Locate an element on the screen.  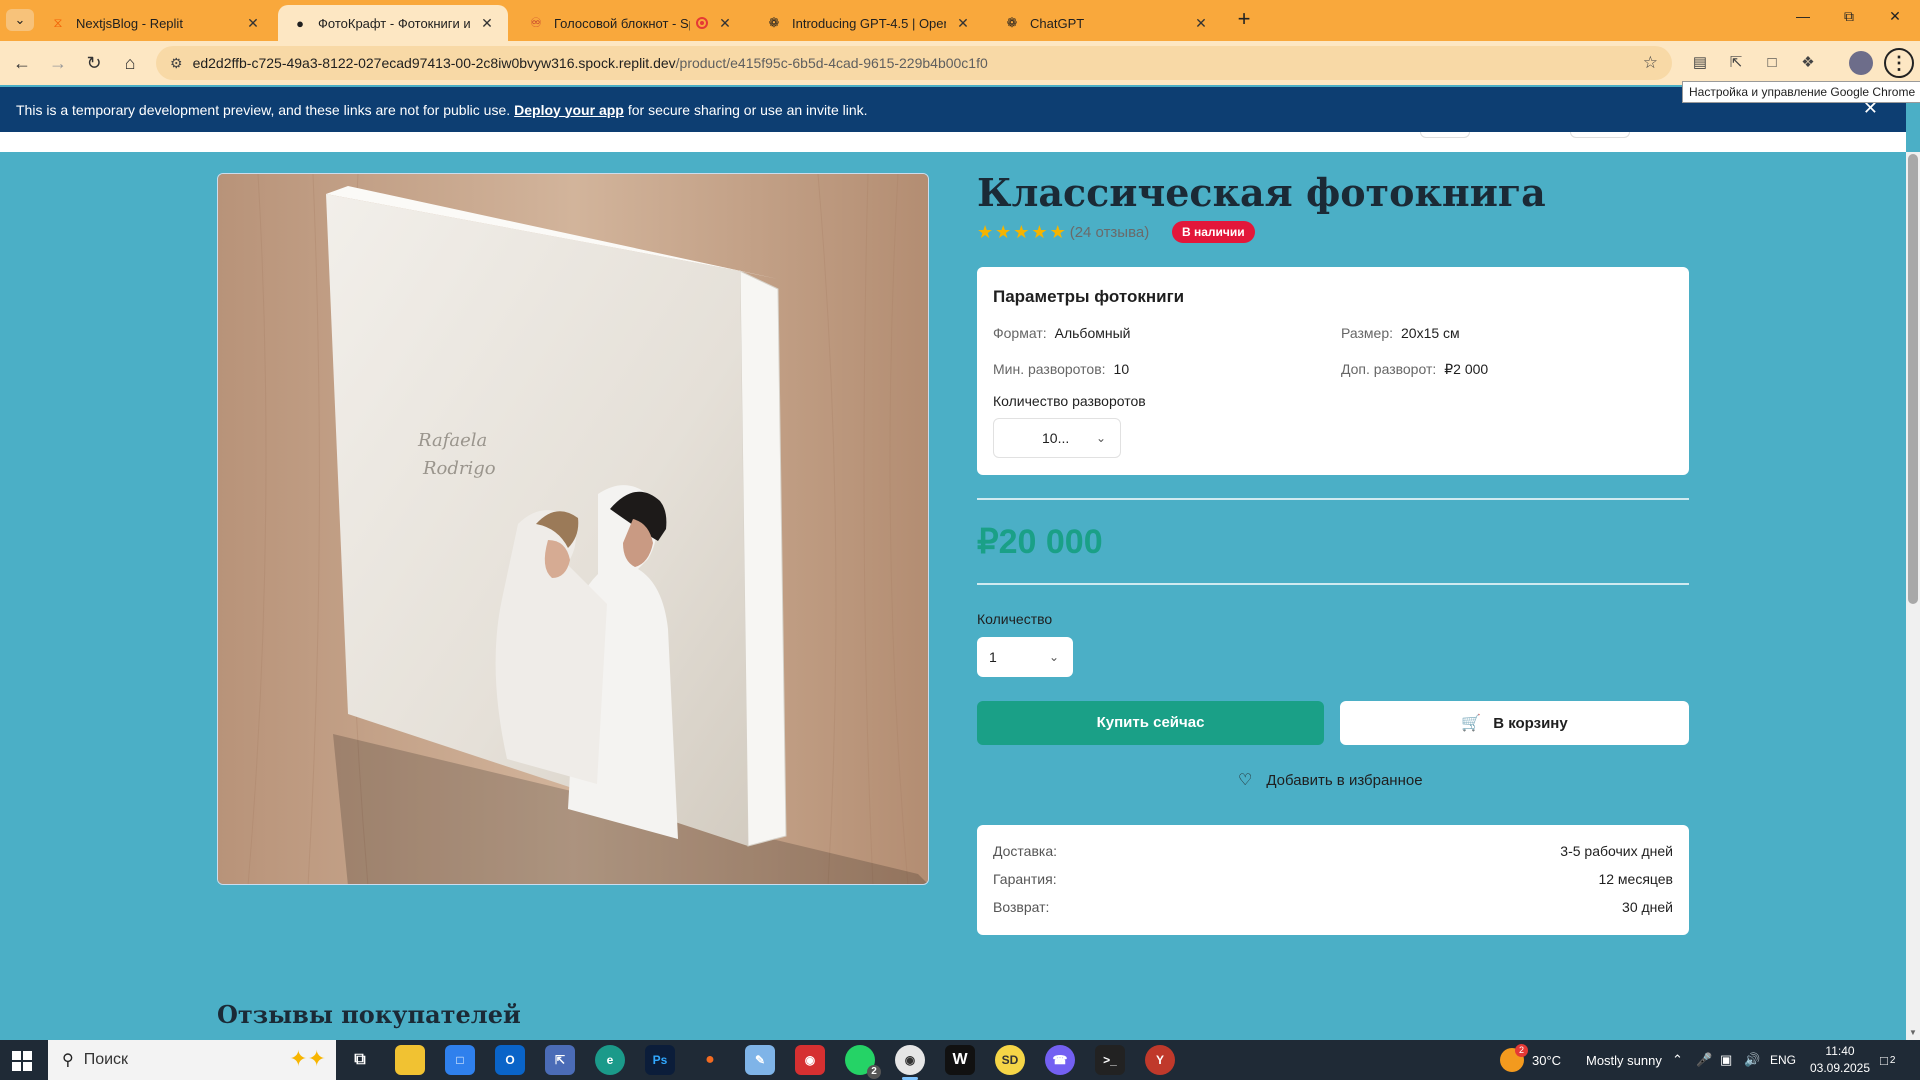
chrome-icon: ◉ is located at coordinates (910, 1060).